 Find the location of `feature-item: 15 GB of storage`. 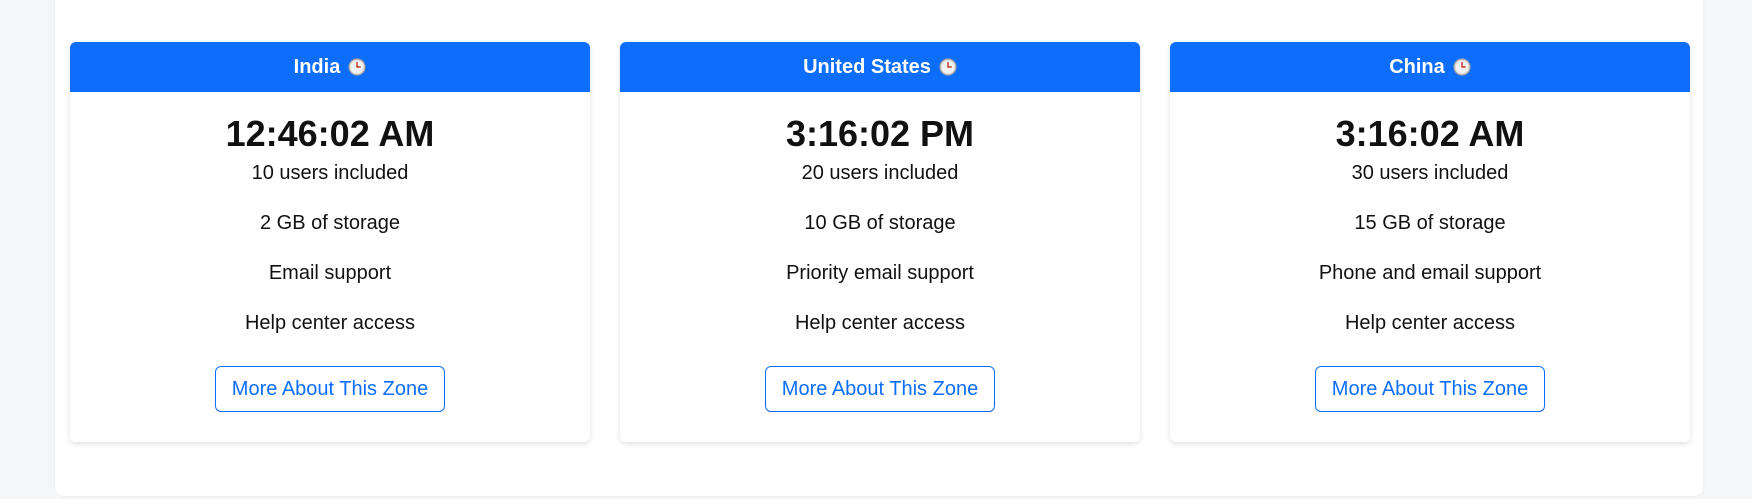

feature-item: 15 GB of storage is located at coordinates (1430, 223).